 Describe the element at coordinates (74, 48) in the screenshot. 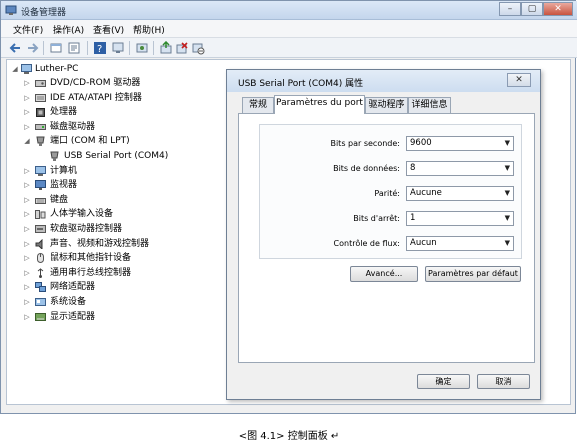

I see `properties-icon` at that location.